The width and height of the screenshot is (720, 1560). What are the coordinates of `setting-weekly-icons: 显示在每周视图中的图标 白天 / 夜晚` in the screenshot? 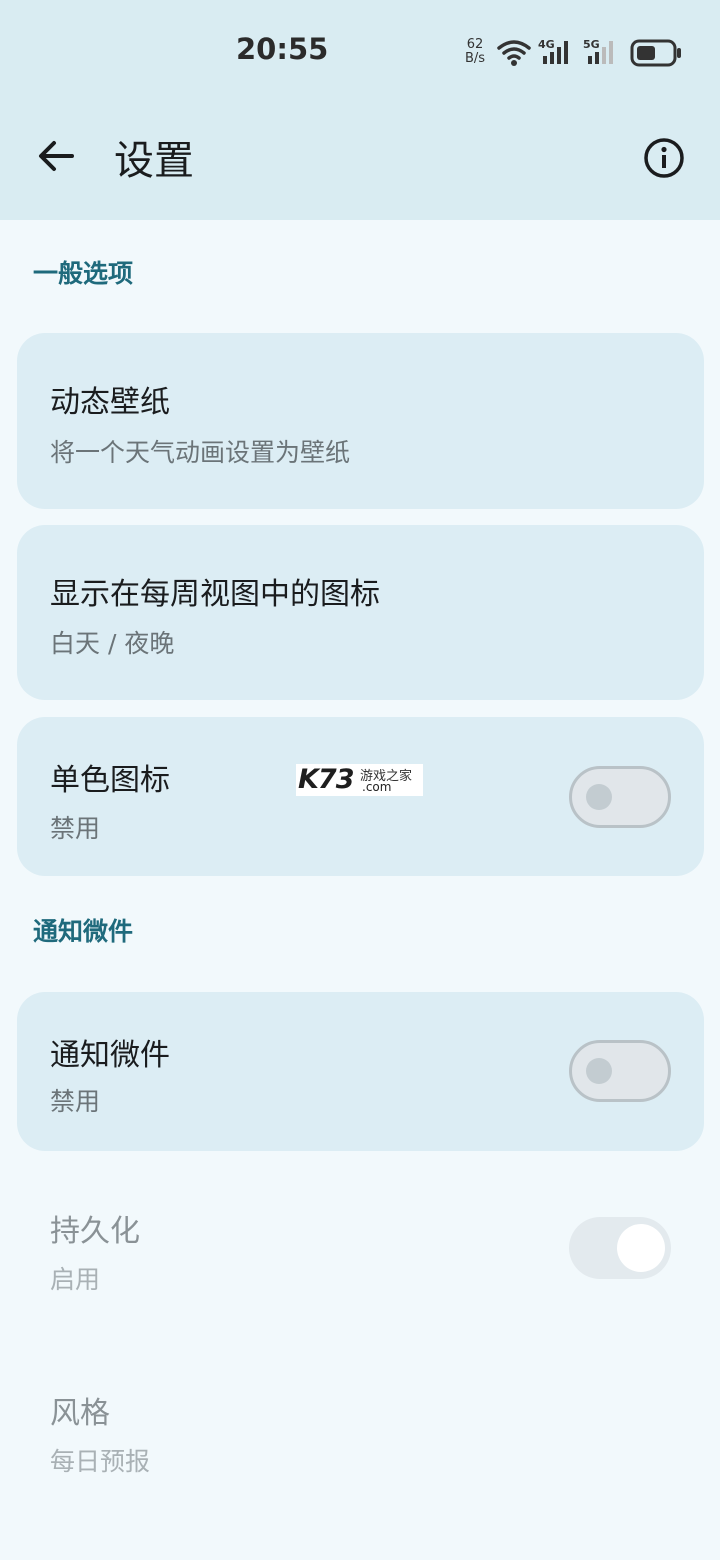 It's located at (360, 612).